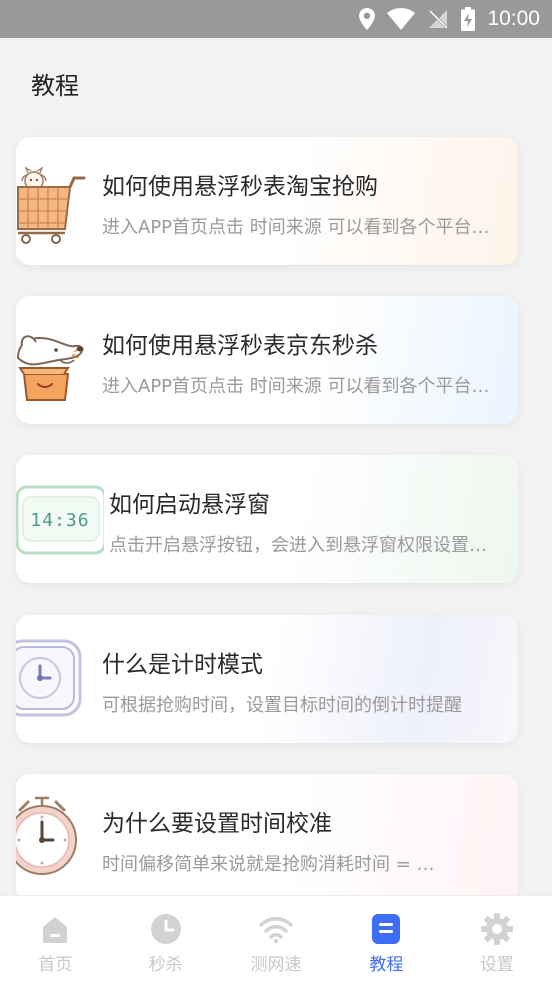  I want to click on card-title: 什么是计时模式, so click(182, 665).